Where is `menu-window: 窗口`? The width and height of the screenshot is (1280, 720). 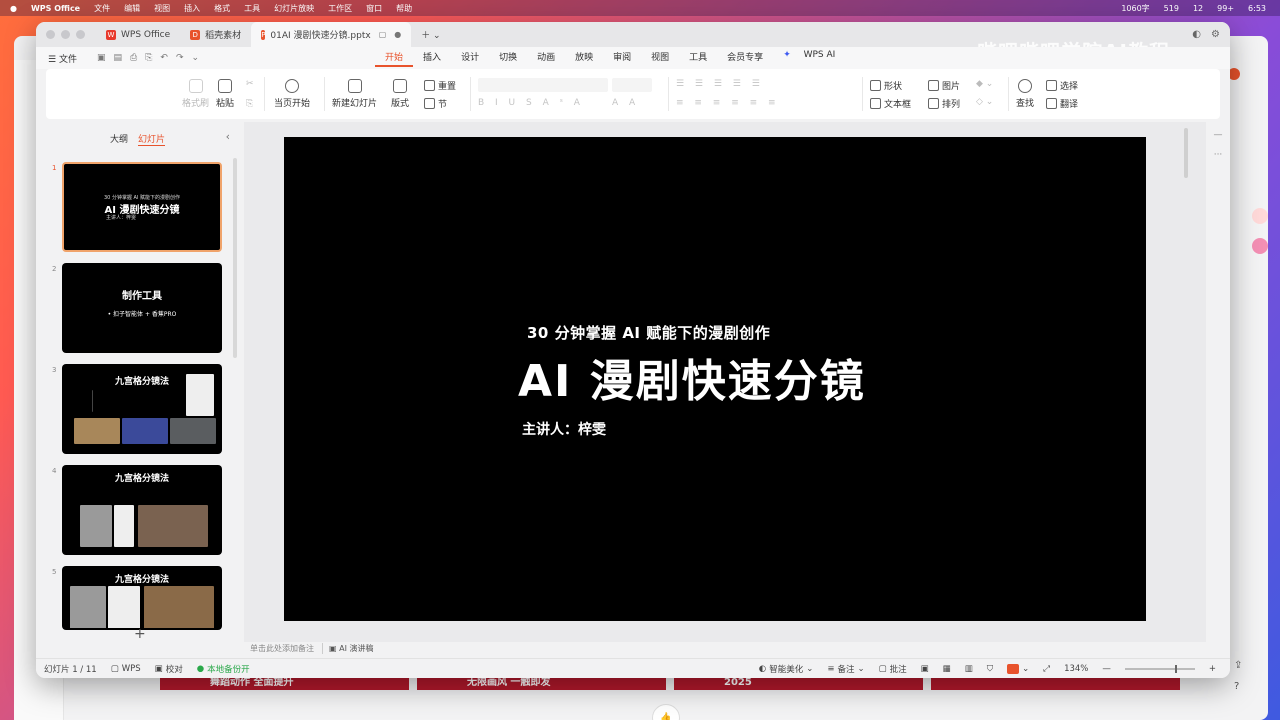 menu-window: 窗口 is located at coordinates (374, 8).